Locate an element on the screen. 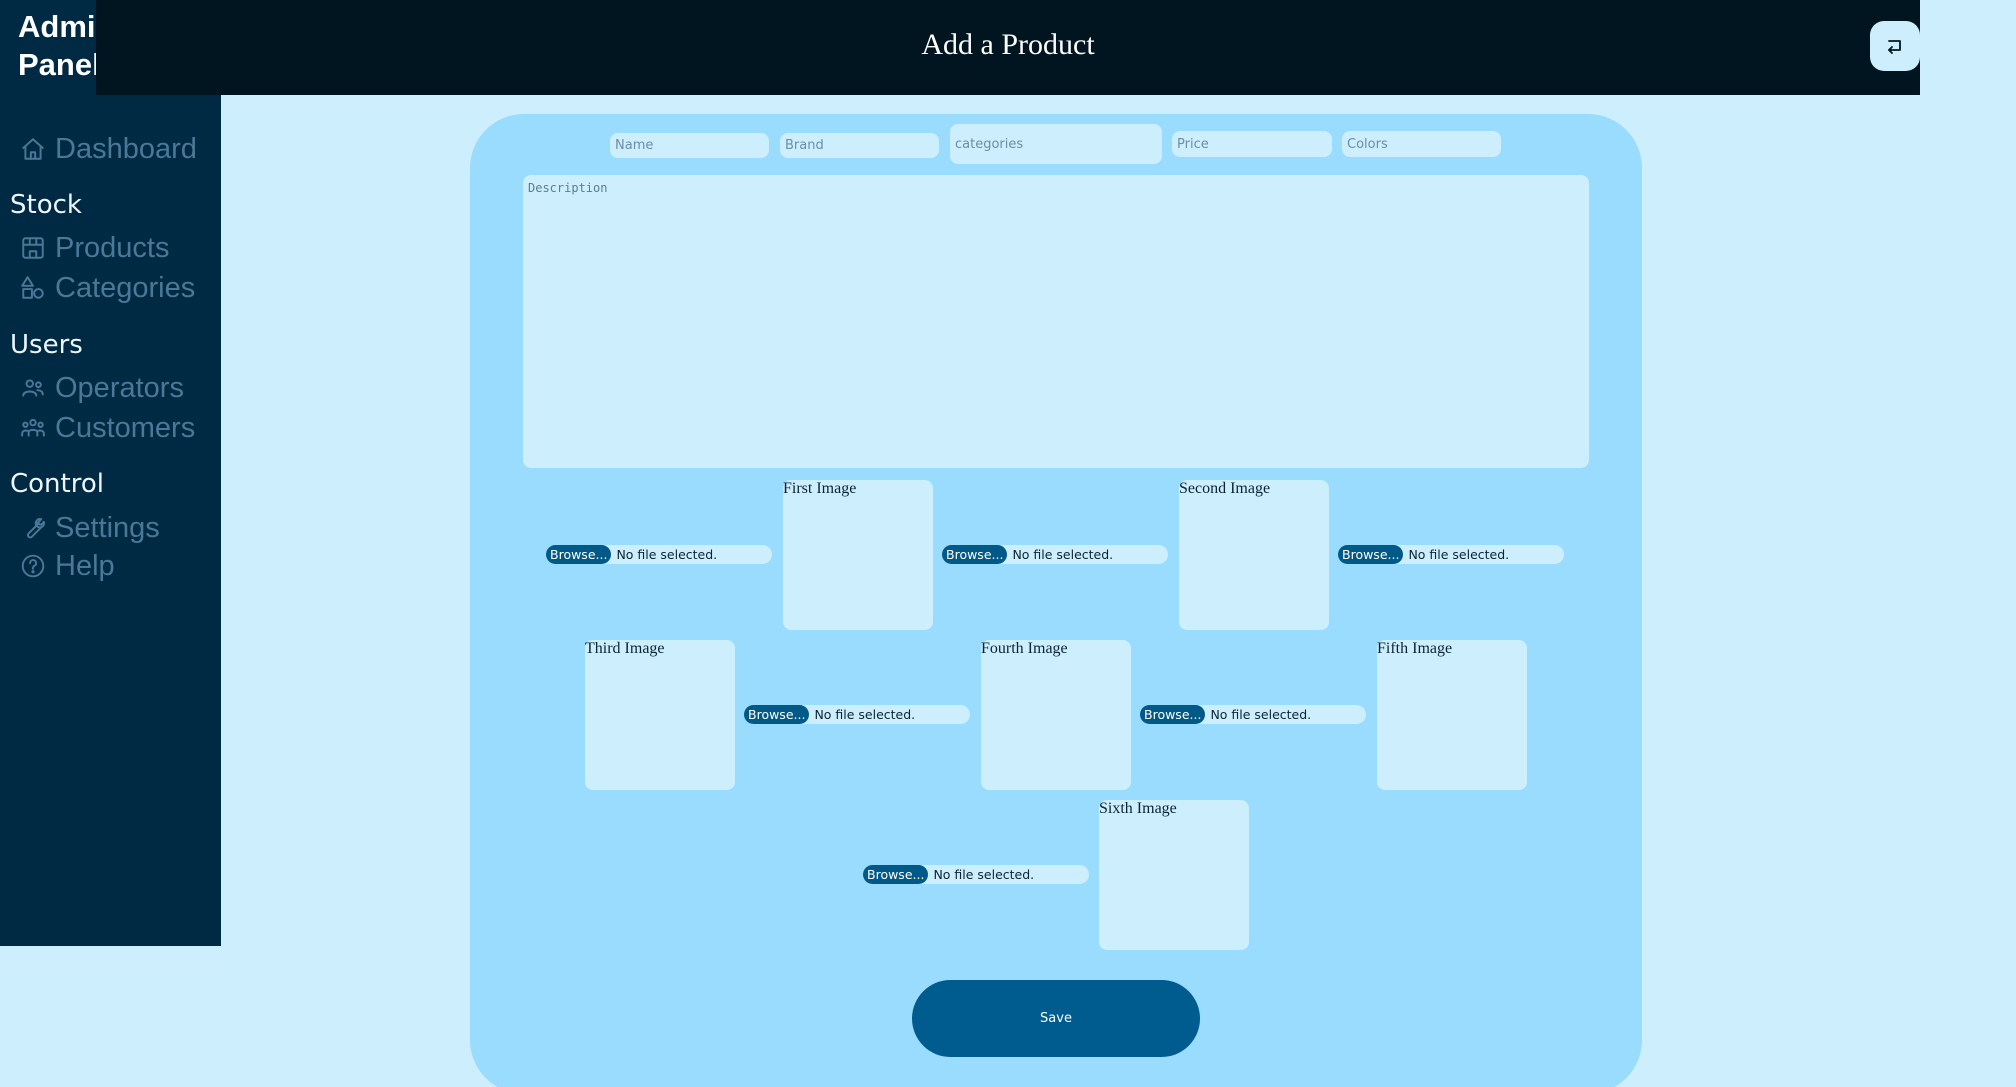 Image resolution: width=2016 pixels, height=1087 pixels. brand-input: Brand is located at coordinates (859, 145).